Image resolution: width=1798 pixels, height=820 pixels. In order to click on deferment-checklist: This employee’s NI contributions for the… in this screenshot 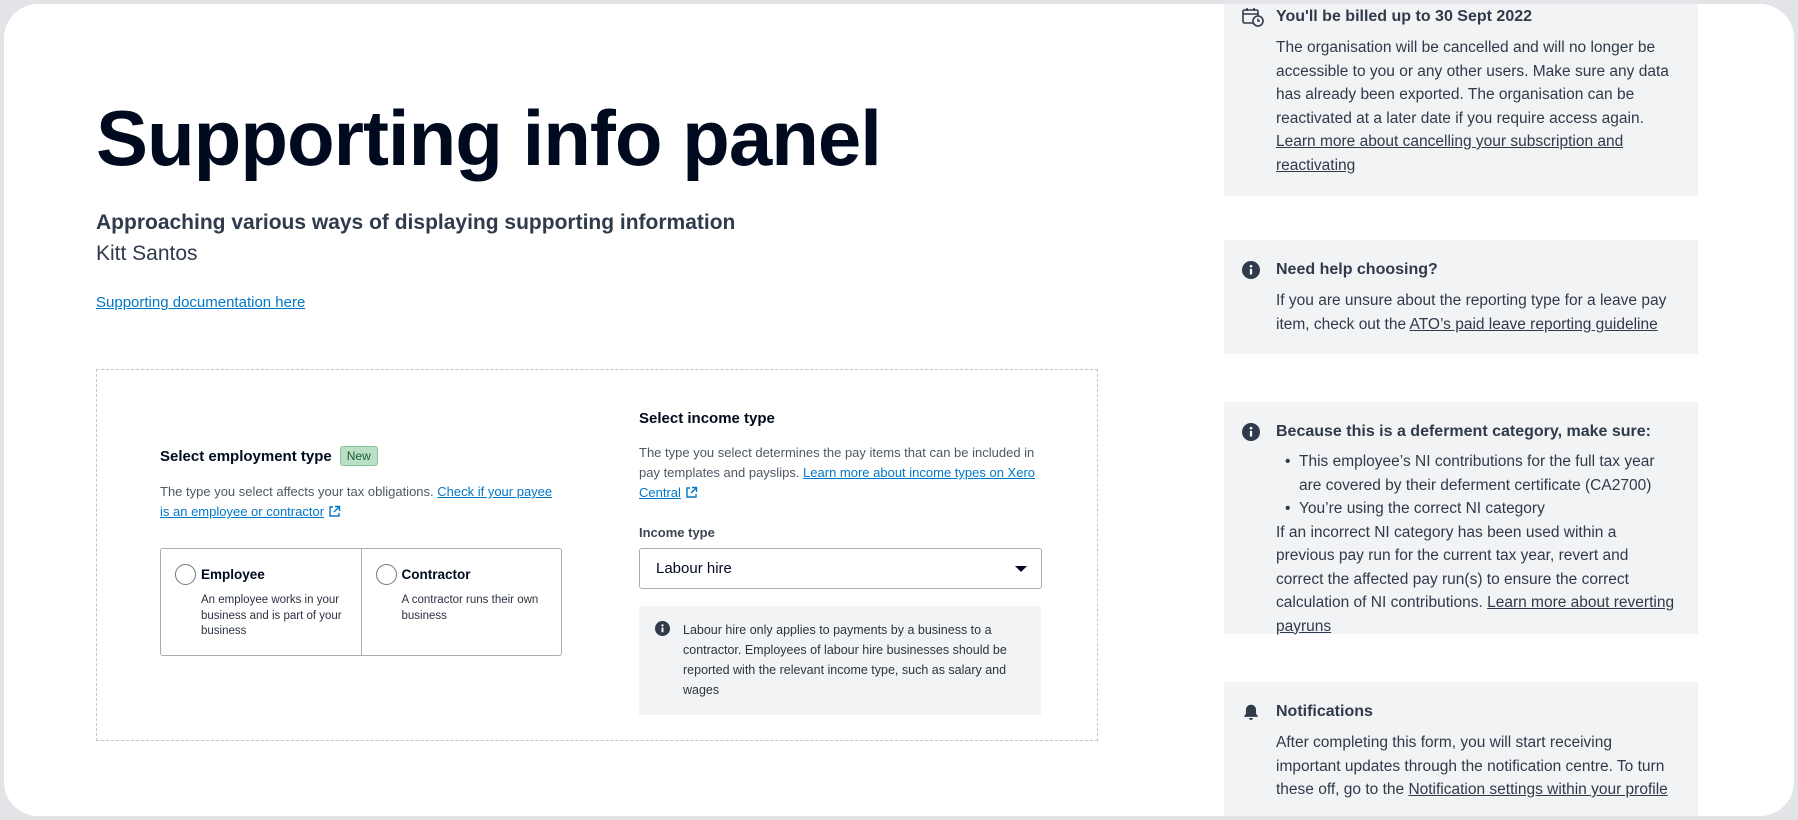, I will do `click(1477, 485)`.